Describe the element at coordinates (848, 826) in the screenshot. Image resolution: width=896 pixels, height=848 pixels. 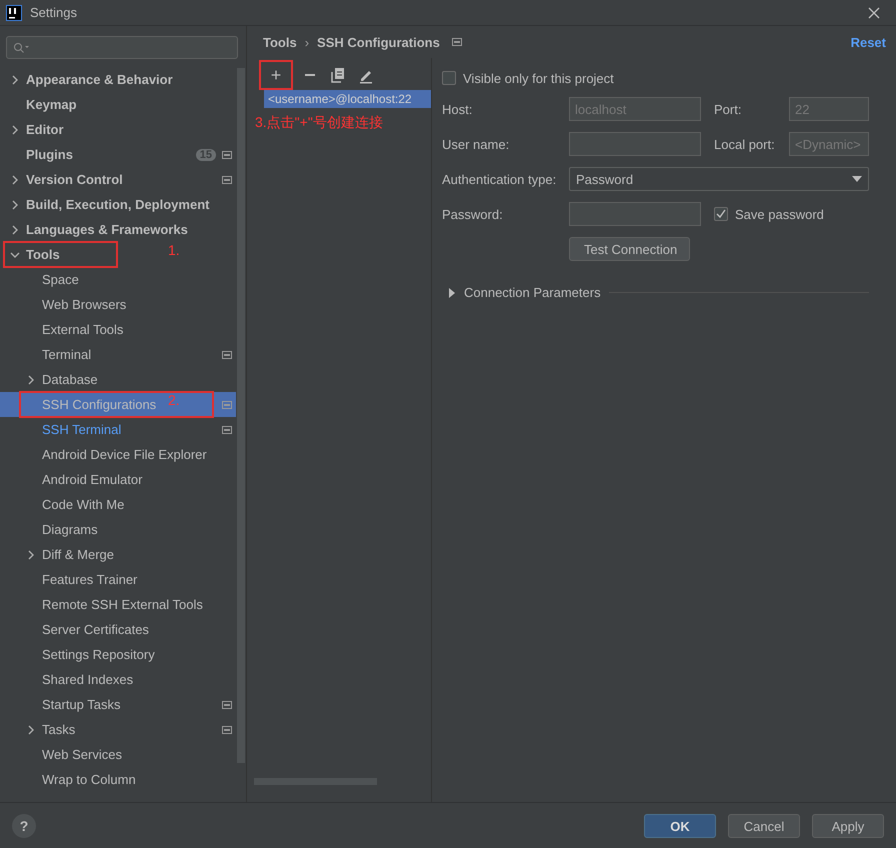
I see `dialog-button: Apply` at that location.